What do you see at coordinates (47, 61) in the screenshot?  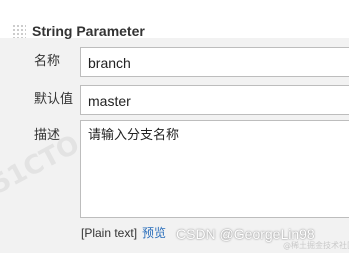 I see `name-label: 名称` at bounding box center [47, 61].